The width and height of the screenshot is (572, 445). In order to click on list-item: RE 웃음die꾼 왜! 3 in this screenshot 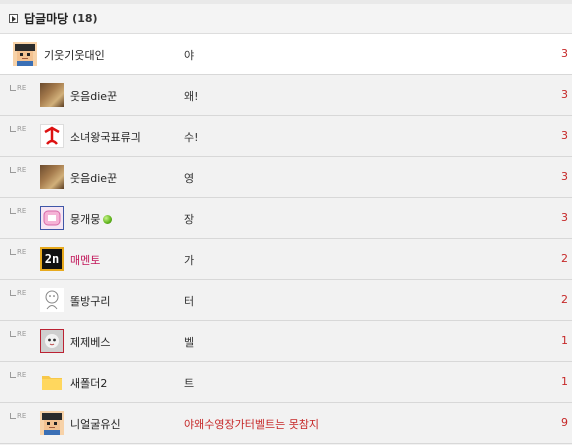, I will do `click(286, 95)`.